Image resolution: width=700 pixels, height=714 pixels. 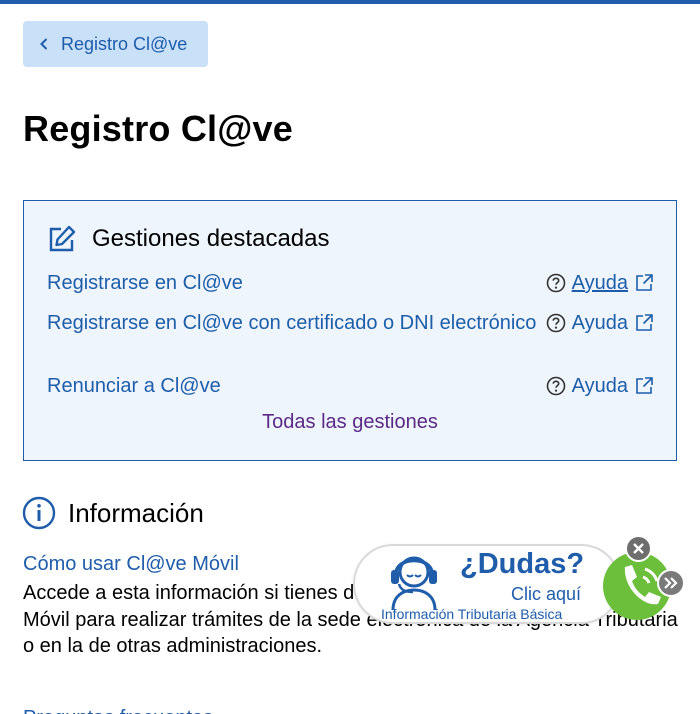 What do you see at coordinates (522, 564) in the screenshot?
I see `help-widget-title: ¿Dudas?` at bounding box center [522, 564].